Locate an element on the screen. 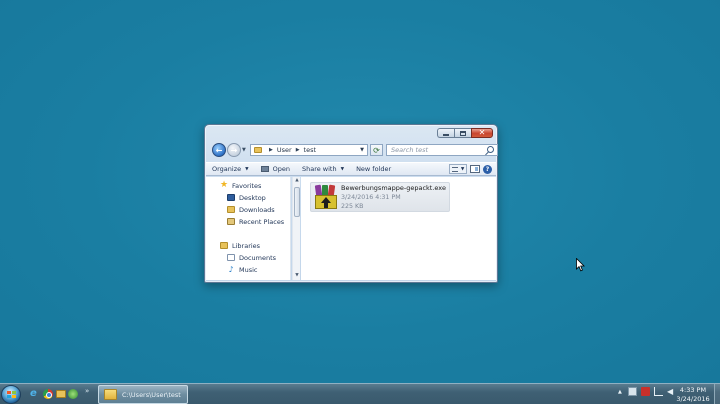 This screenshot has height=404, width=720. scroll-down-icon: ▼ is located at coordinates (297, 276).